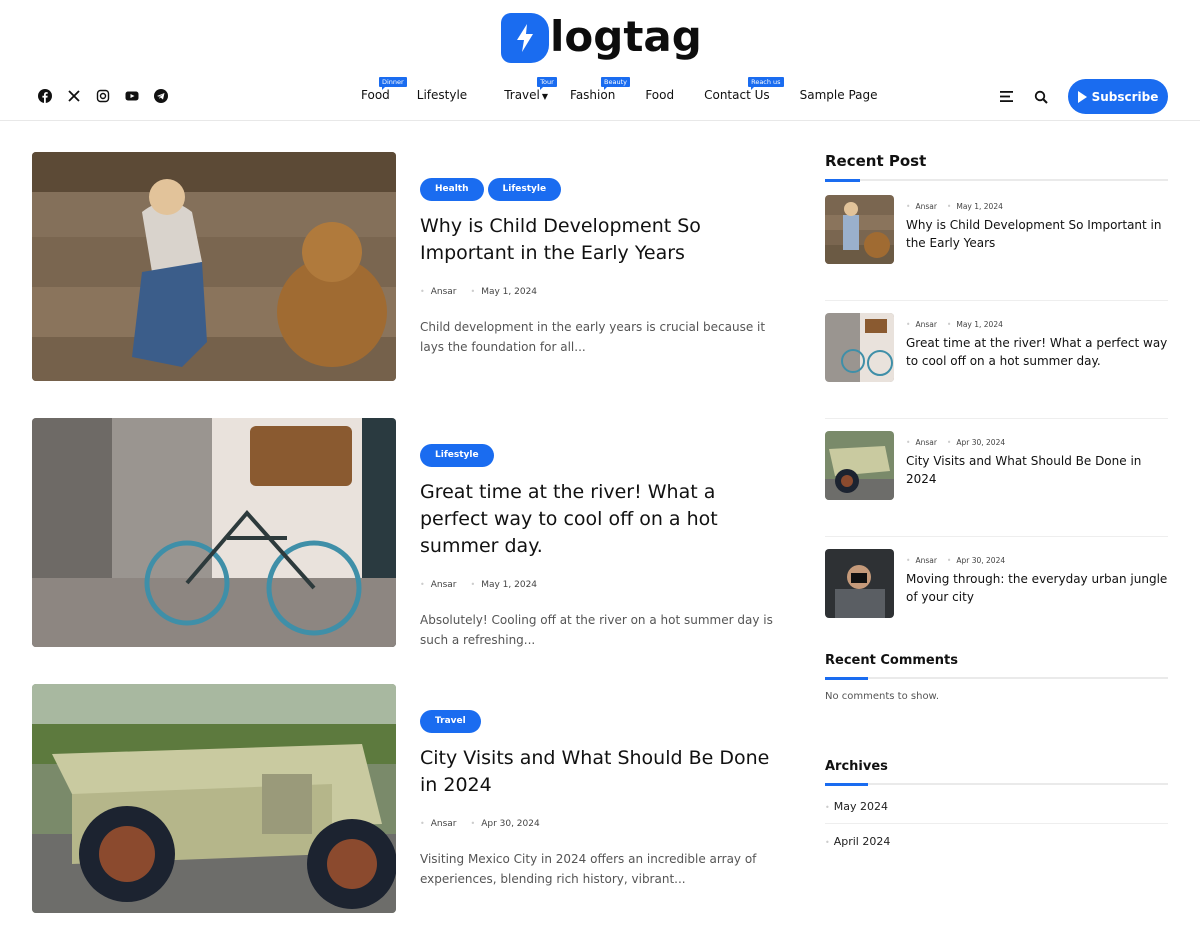 This screenshot has height=950, width=1200. I want to click on logo-mark, so click(525, 38).